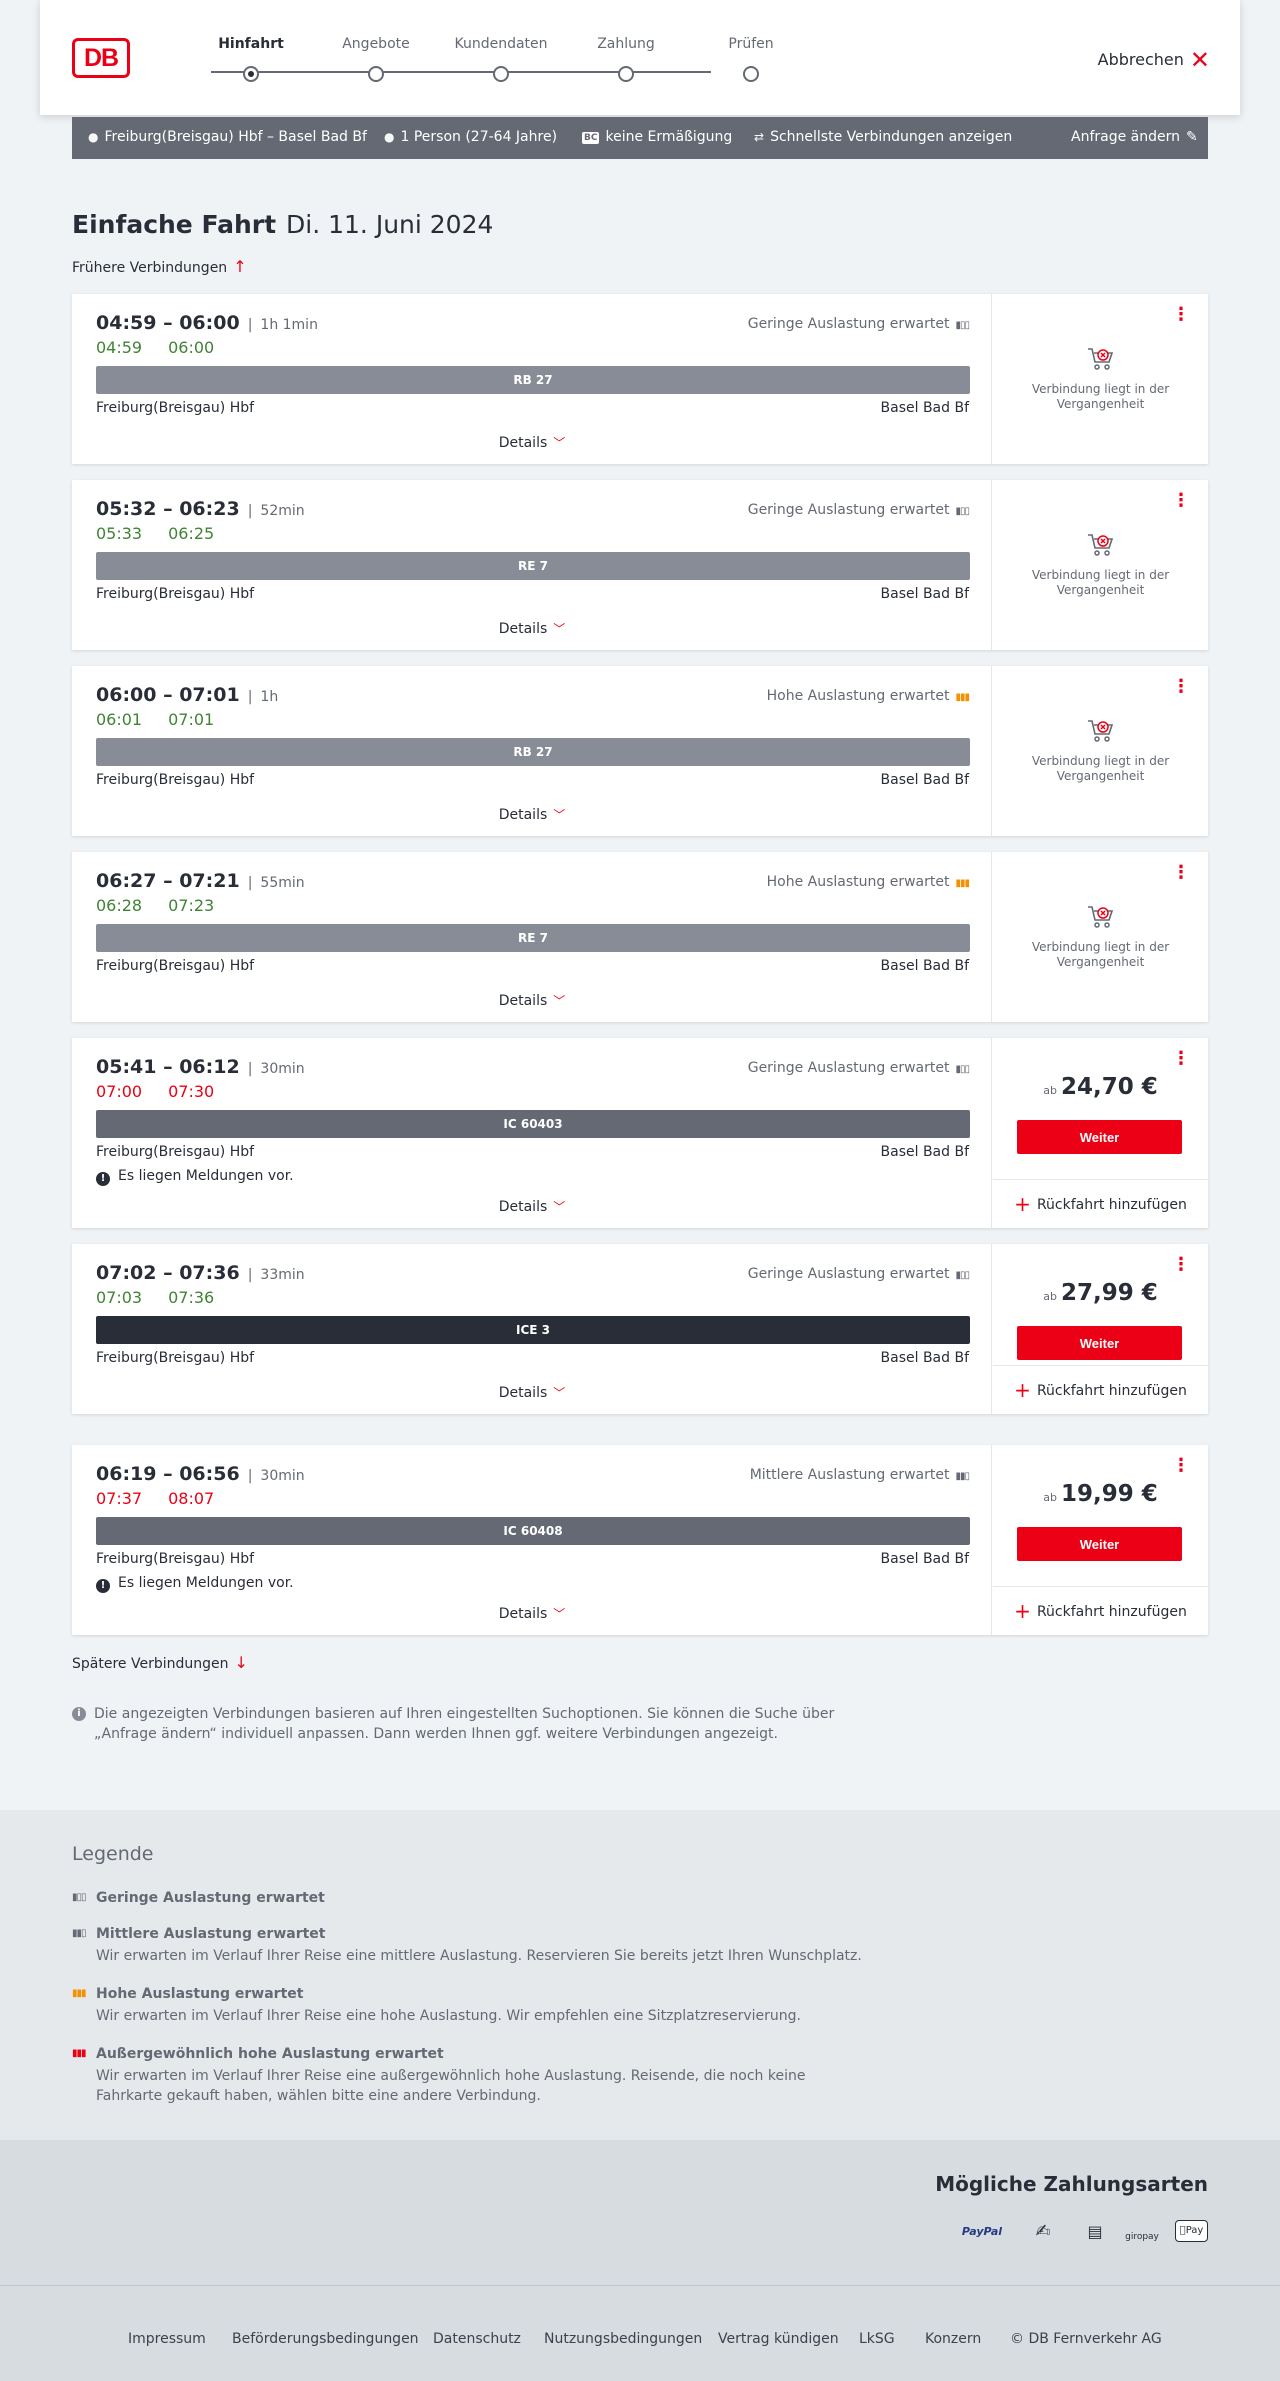 This screenshot has width=1280, height=2381. I want to click on step-angebote: Angebote, so click(376, 58).